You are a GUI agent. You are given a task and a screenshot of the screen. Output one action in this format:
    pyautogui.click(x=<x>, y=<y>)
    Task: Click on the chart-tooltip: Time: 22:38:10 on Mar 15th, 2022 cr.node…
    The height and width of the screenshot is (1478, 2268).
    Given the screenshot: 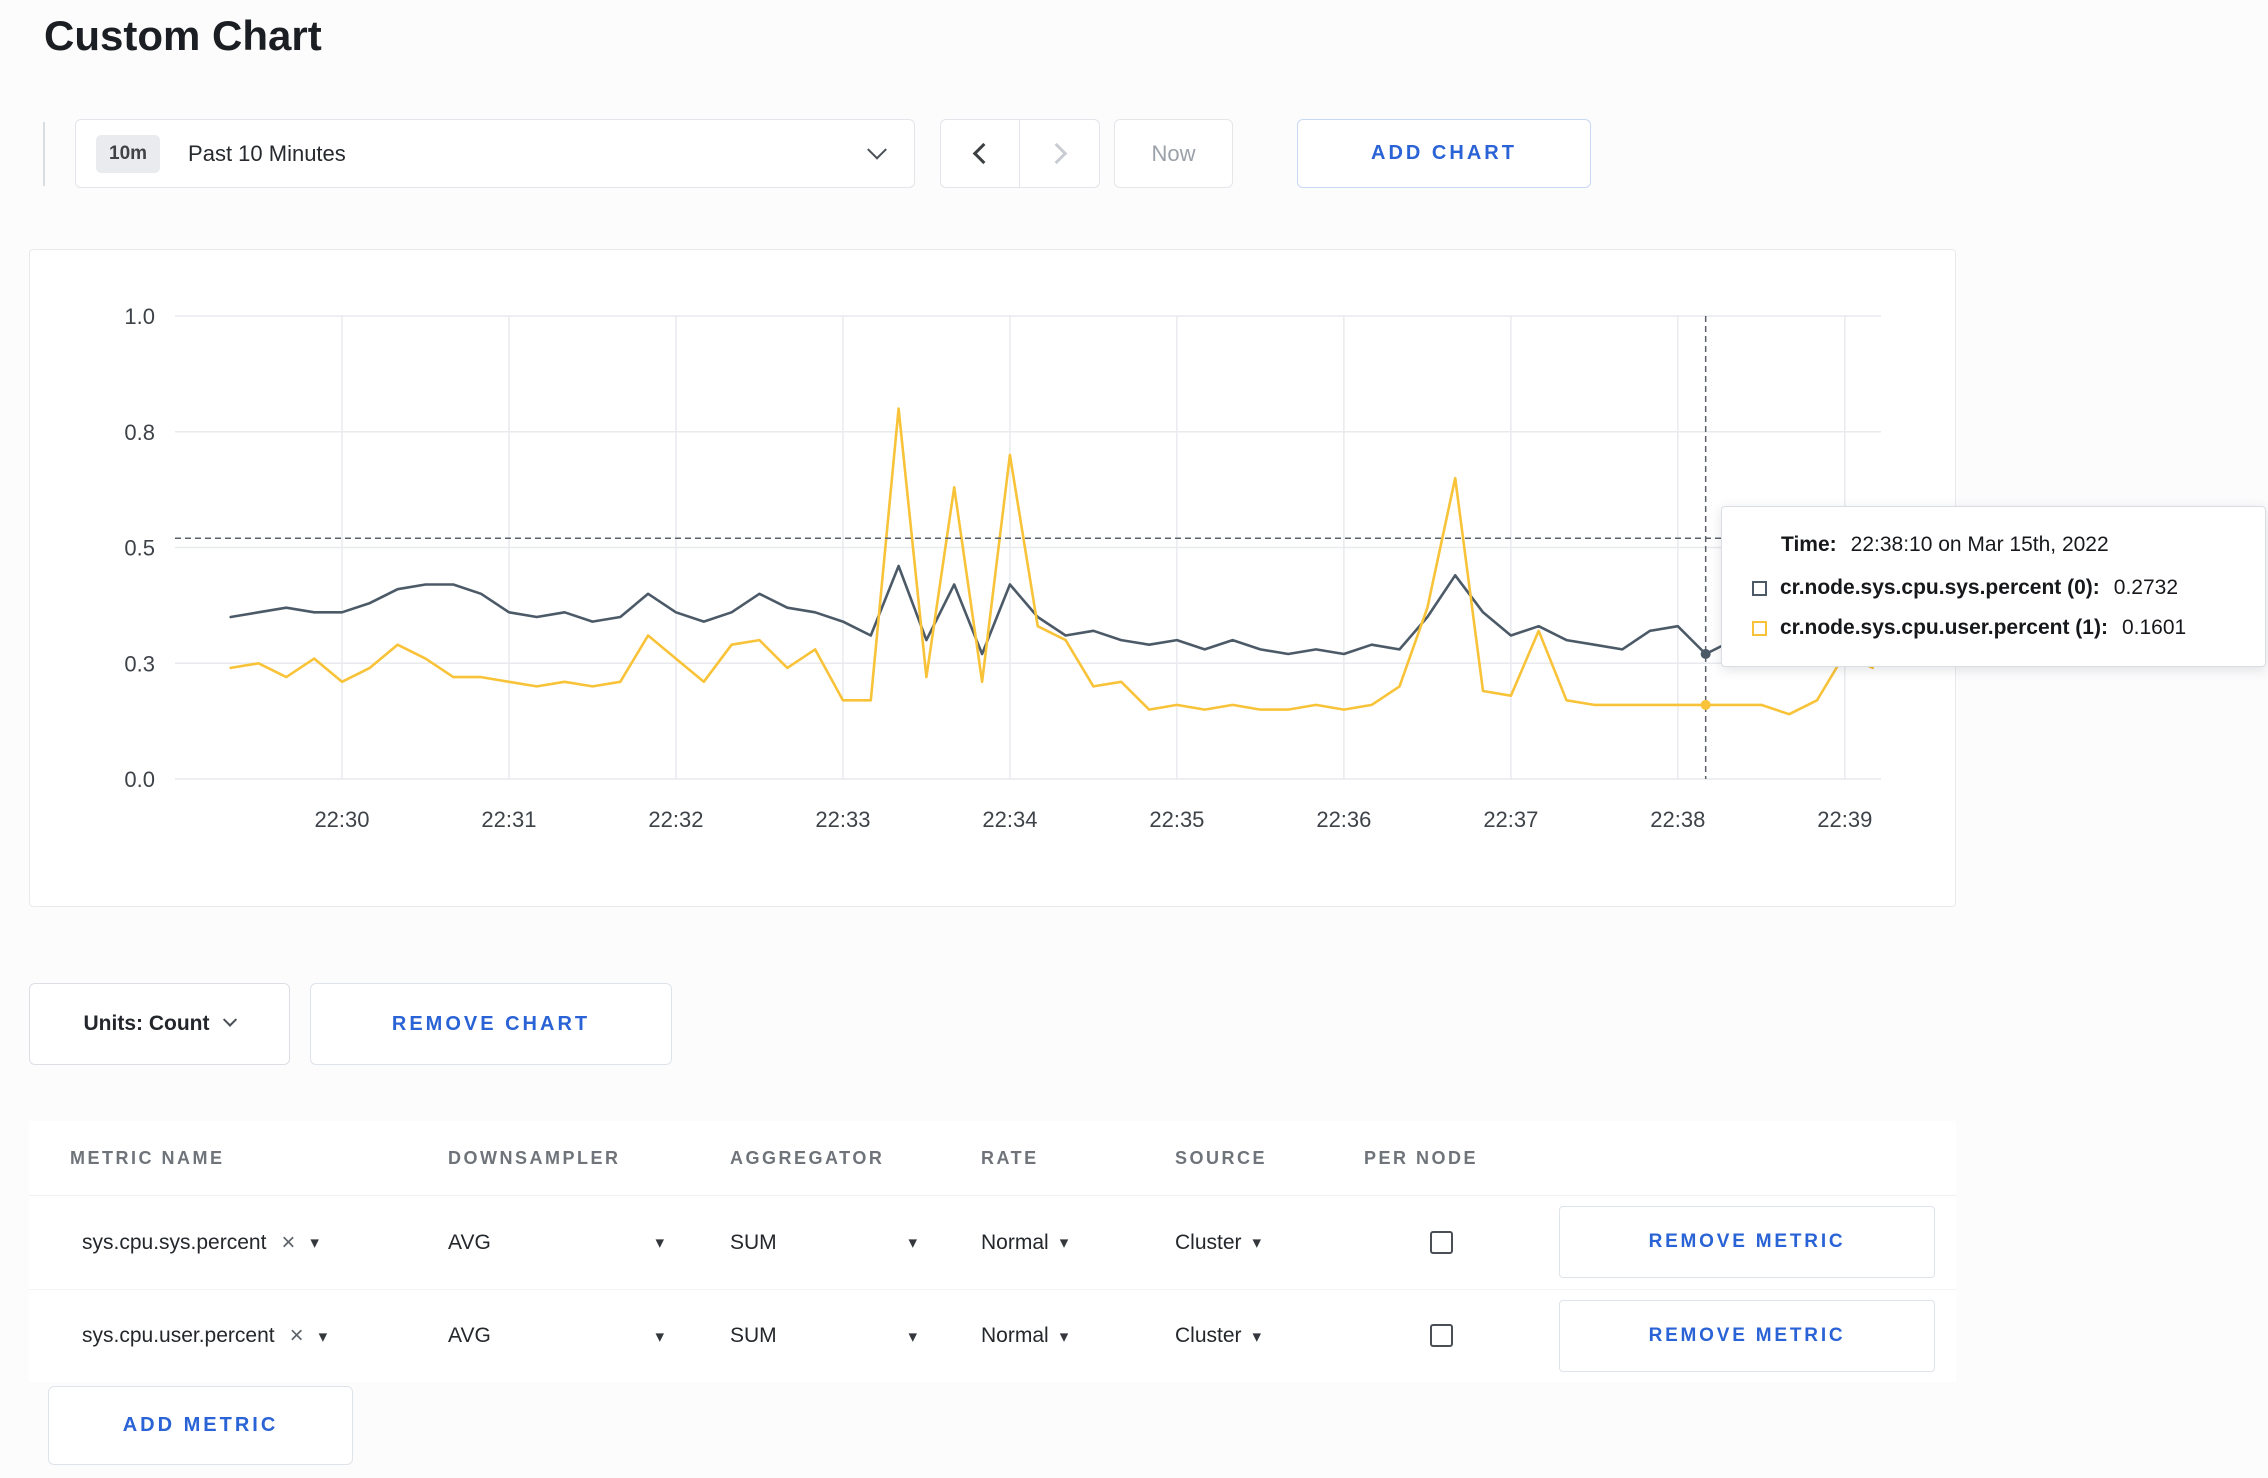 What is the action you would take?
    pyautogui.click(x=1993, y=586)
    